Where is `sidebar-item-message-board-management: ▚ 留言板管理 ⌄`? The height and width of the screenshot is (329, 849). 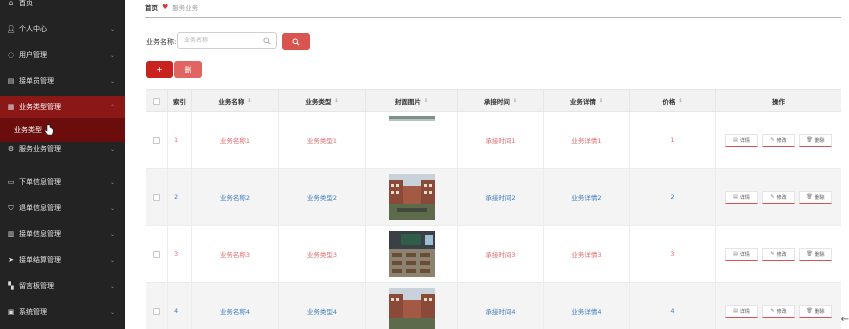
sidebar-item-message-board-management: ▚ 留言板管理 ⌄ is located at coordinates (62, 286).